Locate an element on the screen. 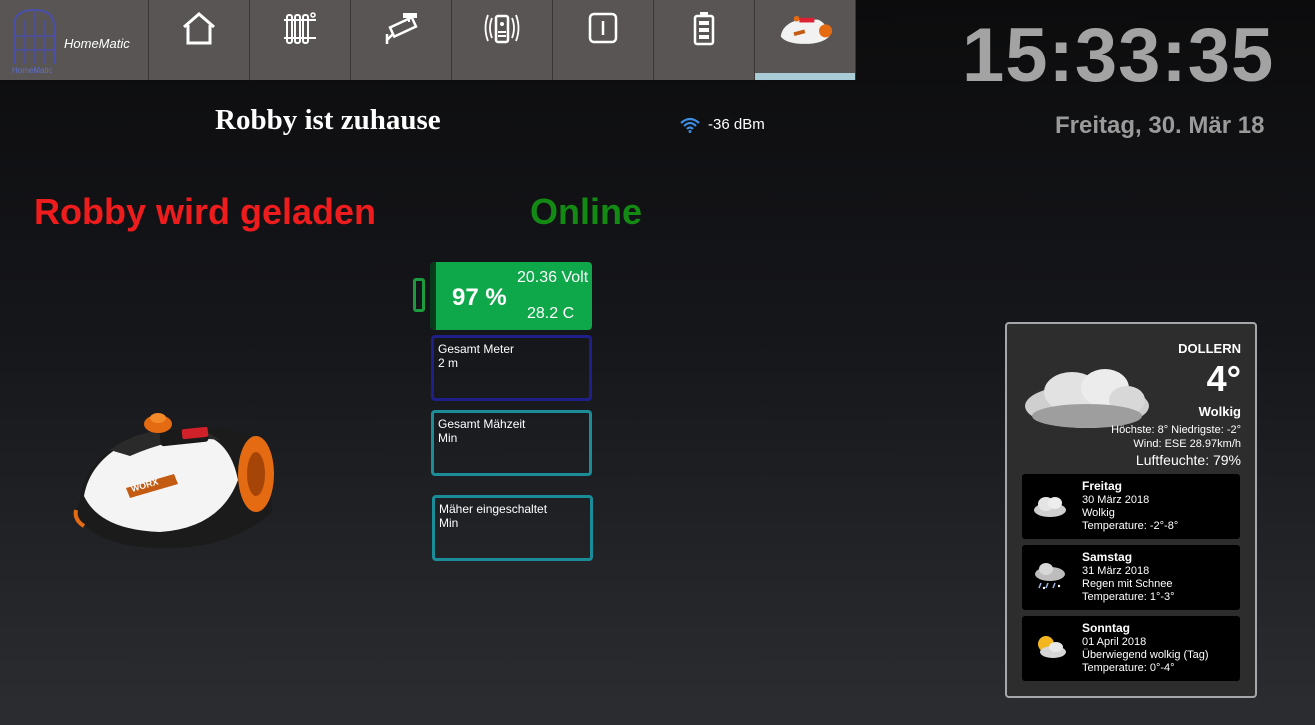 This screenshot has height=725, width=1315. mower-icon is located at coordinates (806, 29).